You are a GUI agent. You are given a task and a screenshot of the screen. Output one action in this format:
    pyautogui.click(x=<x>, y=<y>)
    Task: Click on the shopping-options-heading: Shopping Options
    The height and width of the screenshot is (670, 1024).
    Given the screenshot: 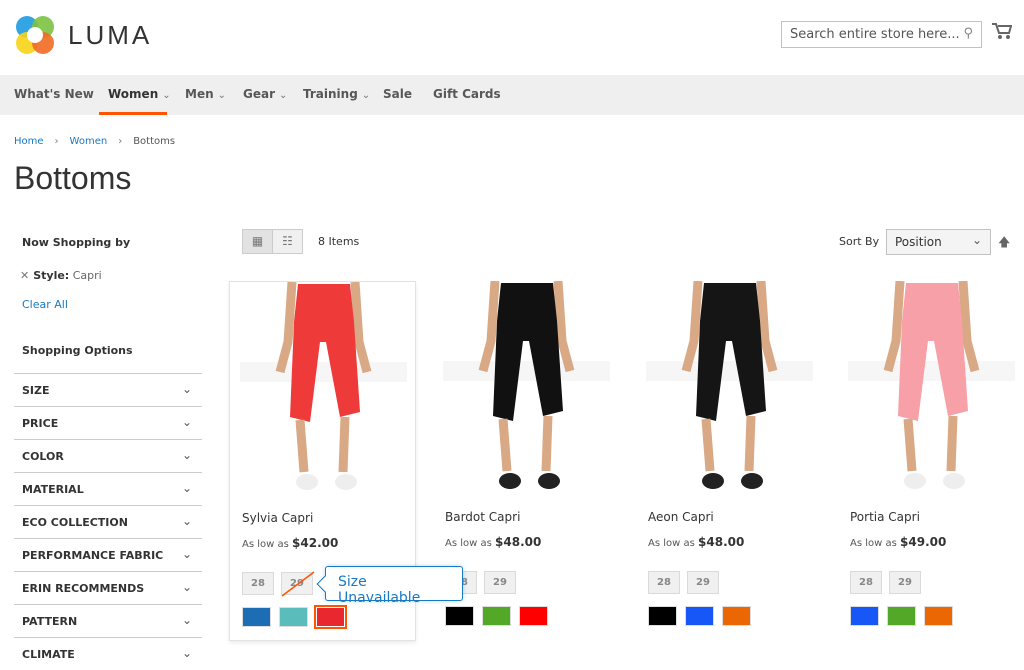 What is the action you would take?
    pyautogui.click(x=77, y=350)
    